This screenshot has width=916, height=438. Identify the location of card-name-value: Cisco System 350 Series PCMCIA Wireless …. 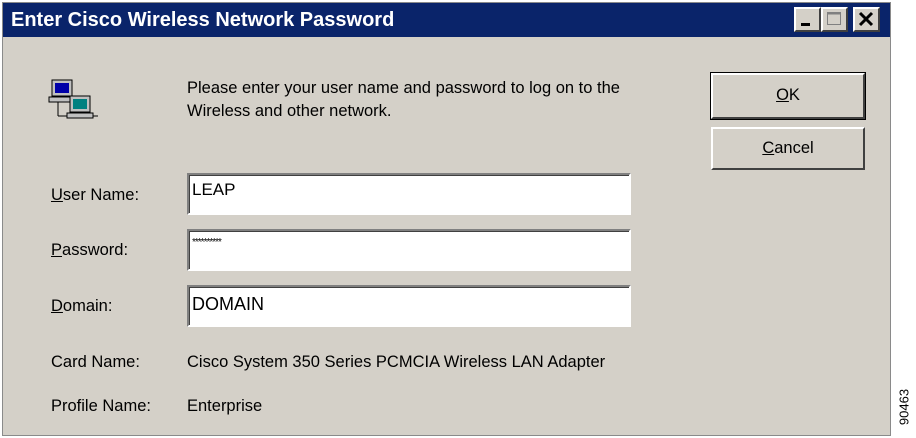
(396, 362).